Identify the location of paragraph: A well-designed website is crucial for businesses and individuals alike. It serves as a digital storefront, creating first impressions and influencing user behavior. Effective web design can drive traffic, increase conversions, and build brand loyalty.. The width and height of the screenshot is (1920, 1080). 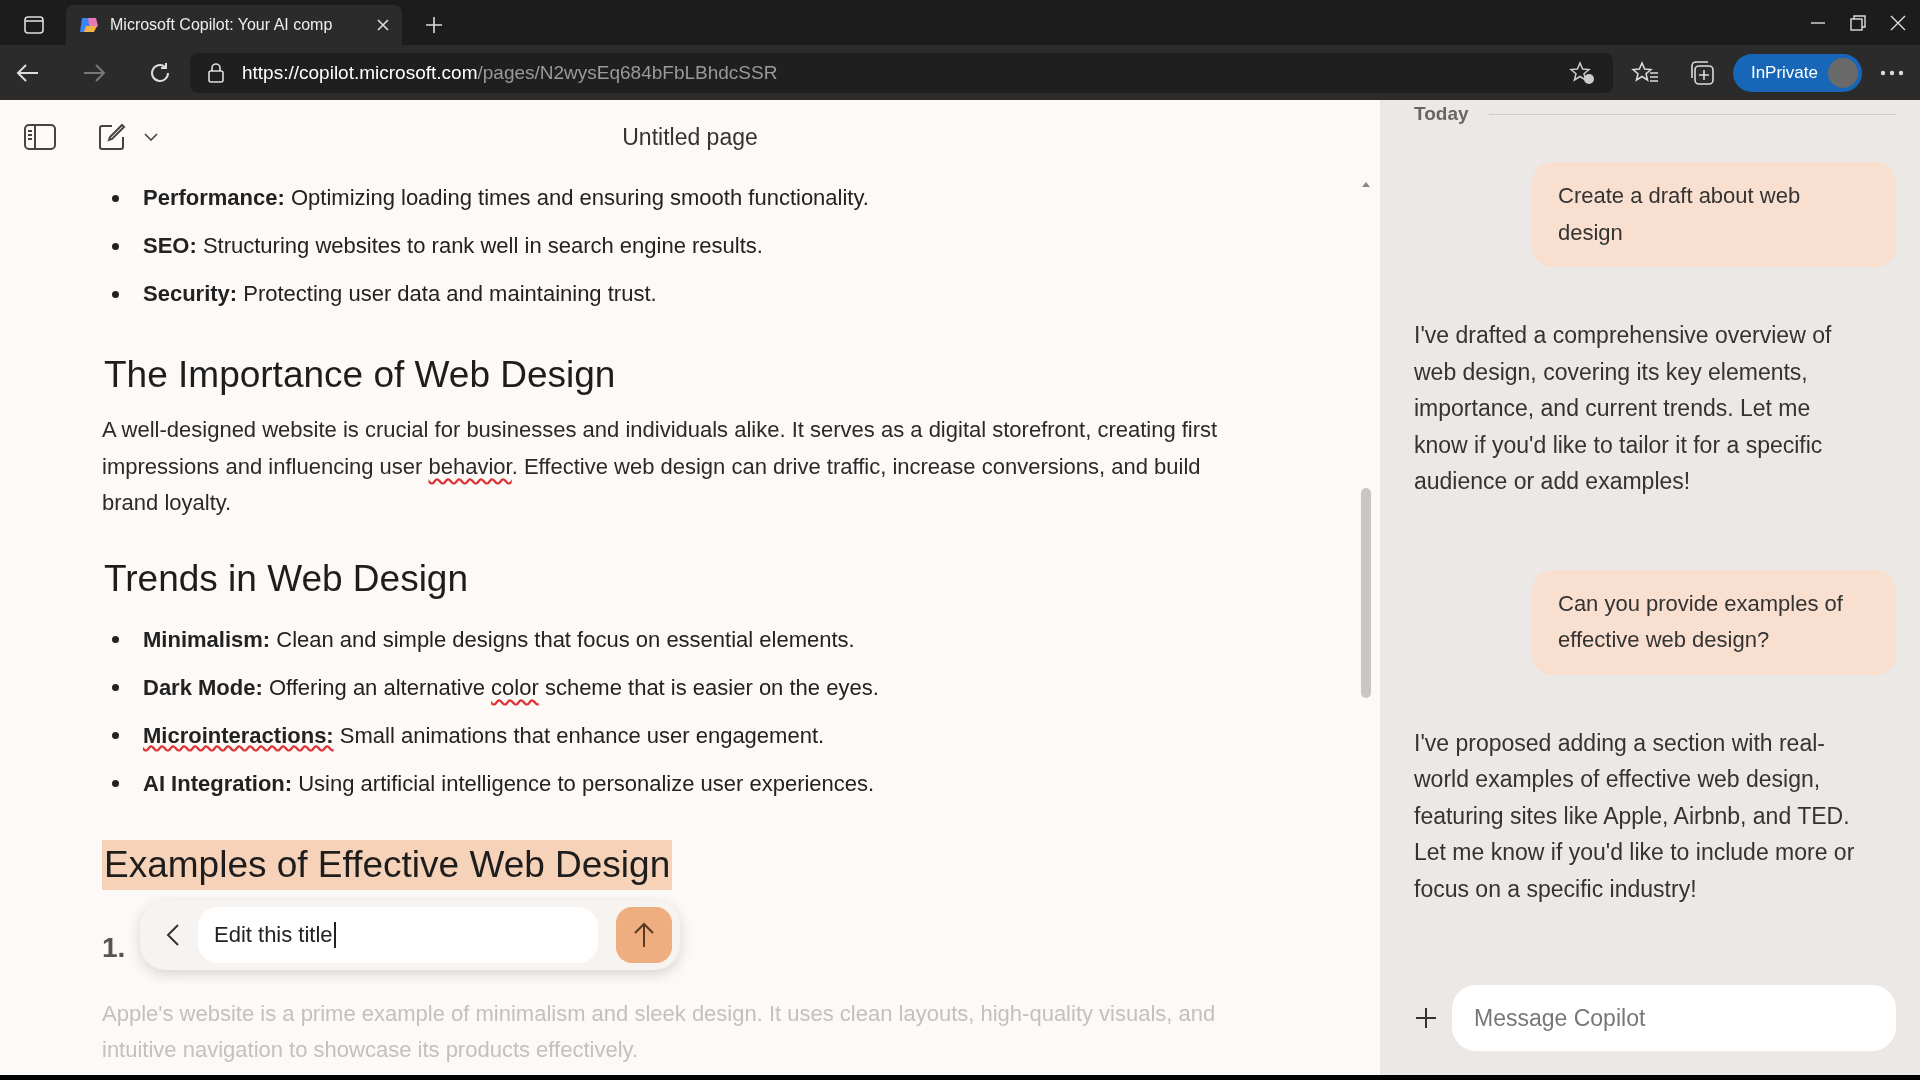
(660, 466).